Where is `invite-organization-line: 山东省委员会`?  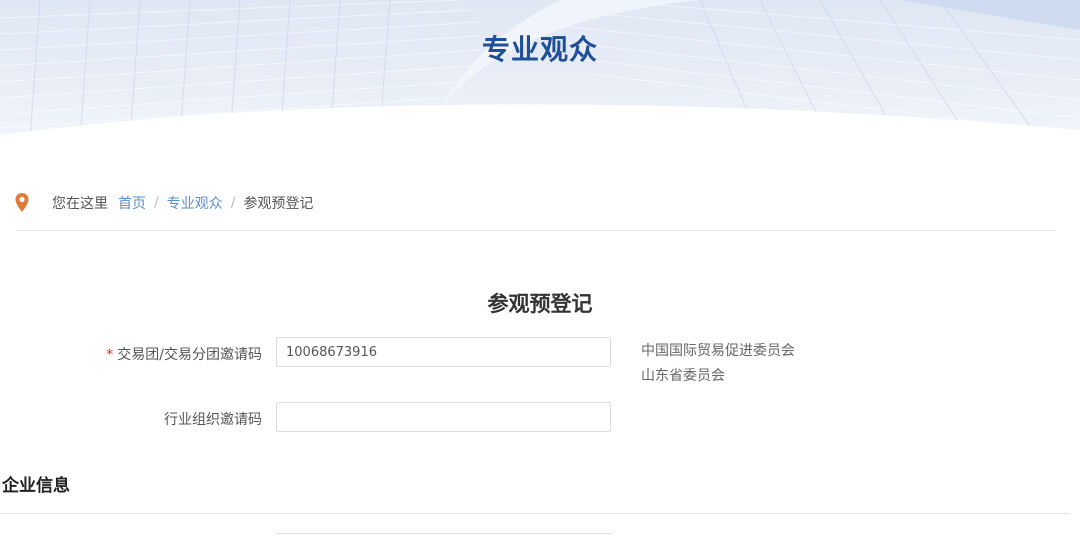 invite-organization-line: 山东省委员会 is located at coordinates (683, 376).